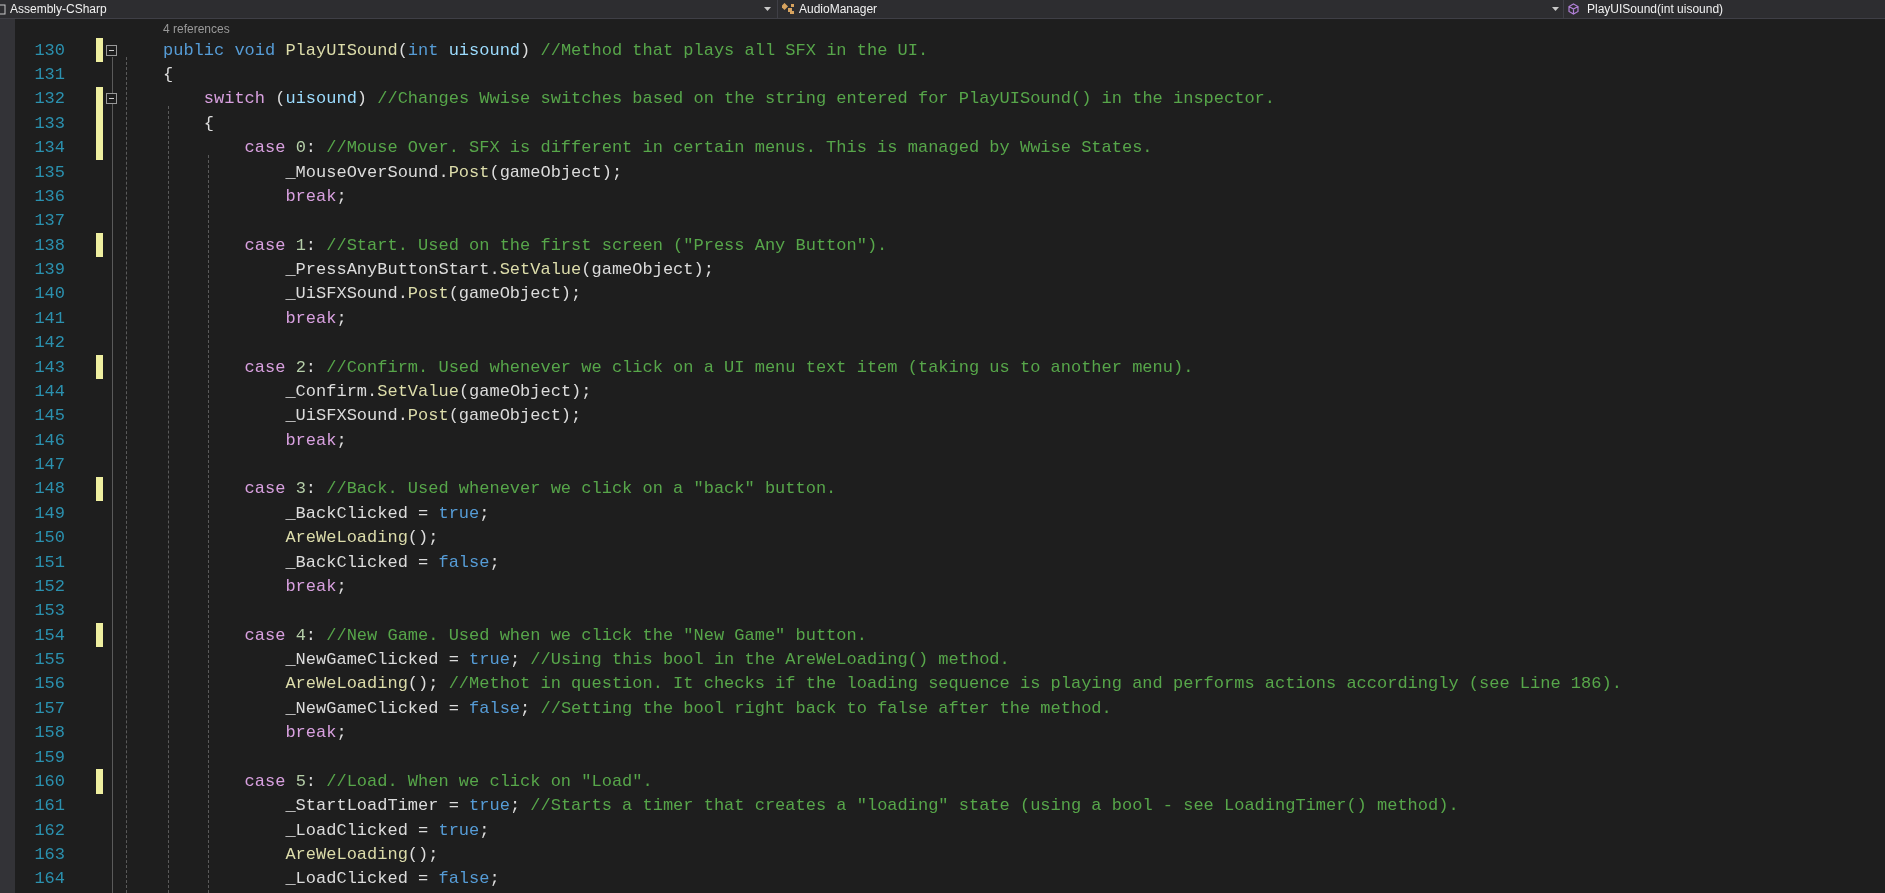  What do you see at coordinates (387, 513) in the screenshot?
I see `code-line: _BackClicked = true;` at bounding box center [387, 513].